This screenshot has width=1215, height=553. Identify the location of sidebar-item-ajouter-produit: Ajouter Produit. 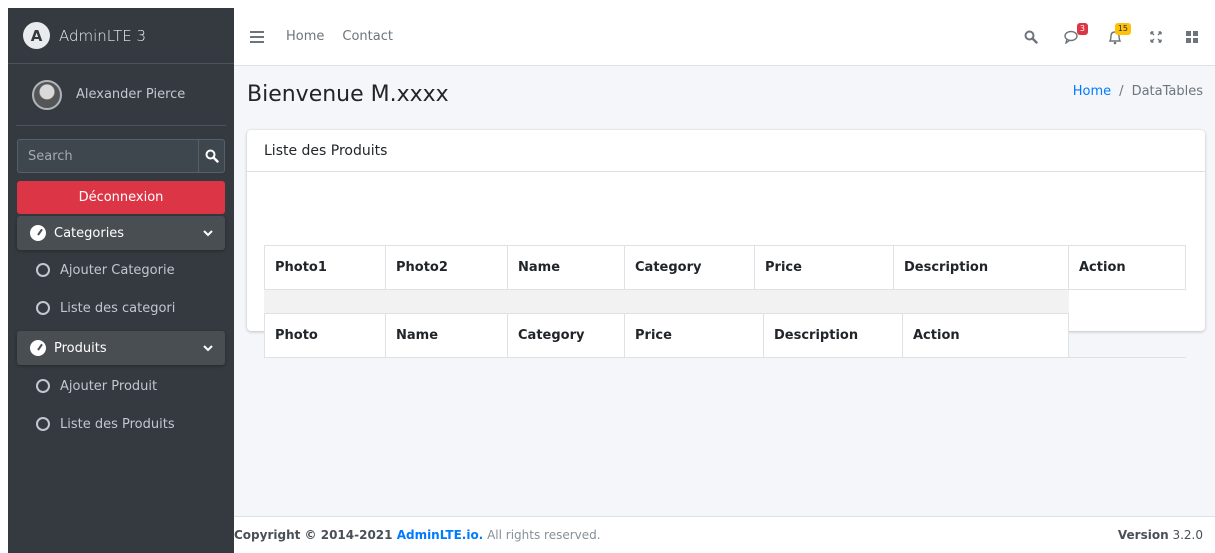
(121, 386).